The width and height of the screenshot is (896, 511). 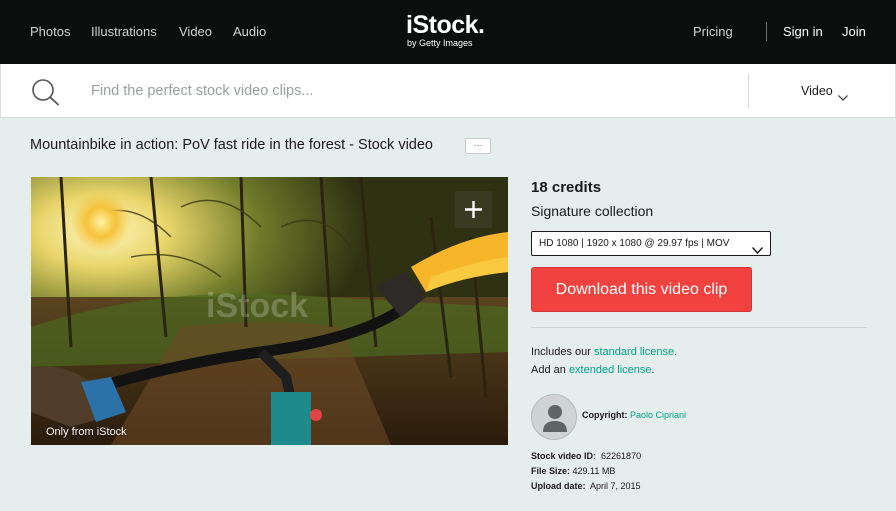 I want to click on extended-license-line: Add an extended license., so click(x=593, y=370).